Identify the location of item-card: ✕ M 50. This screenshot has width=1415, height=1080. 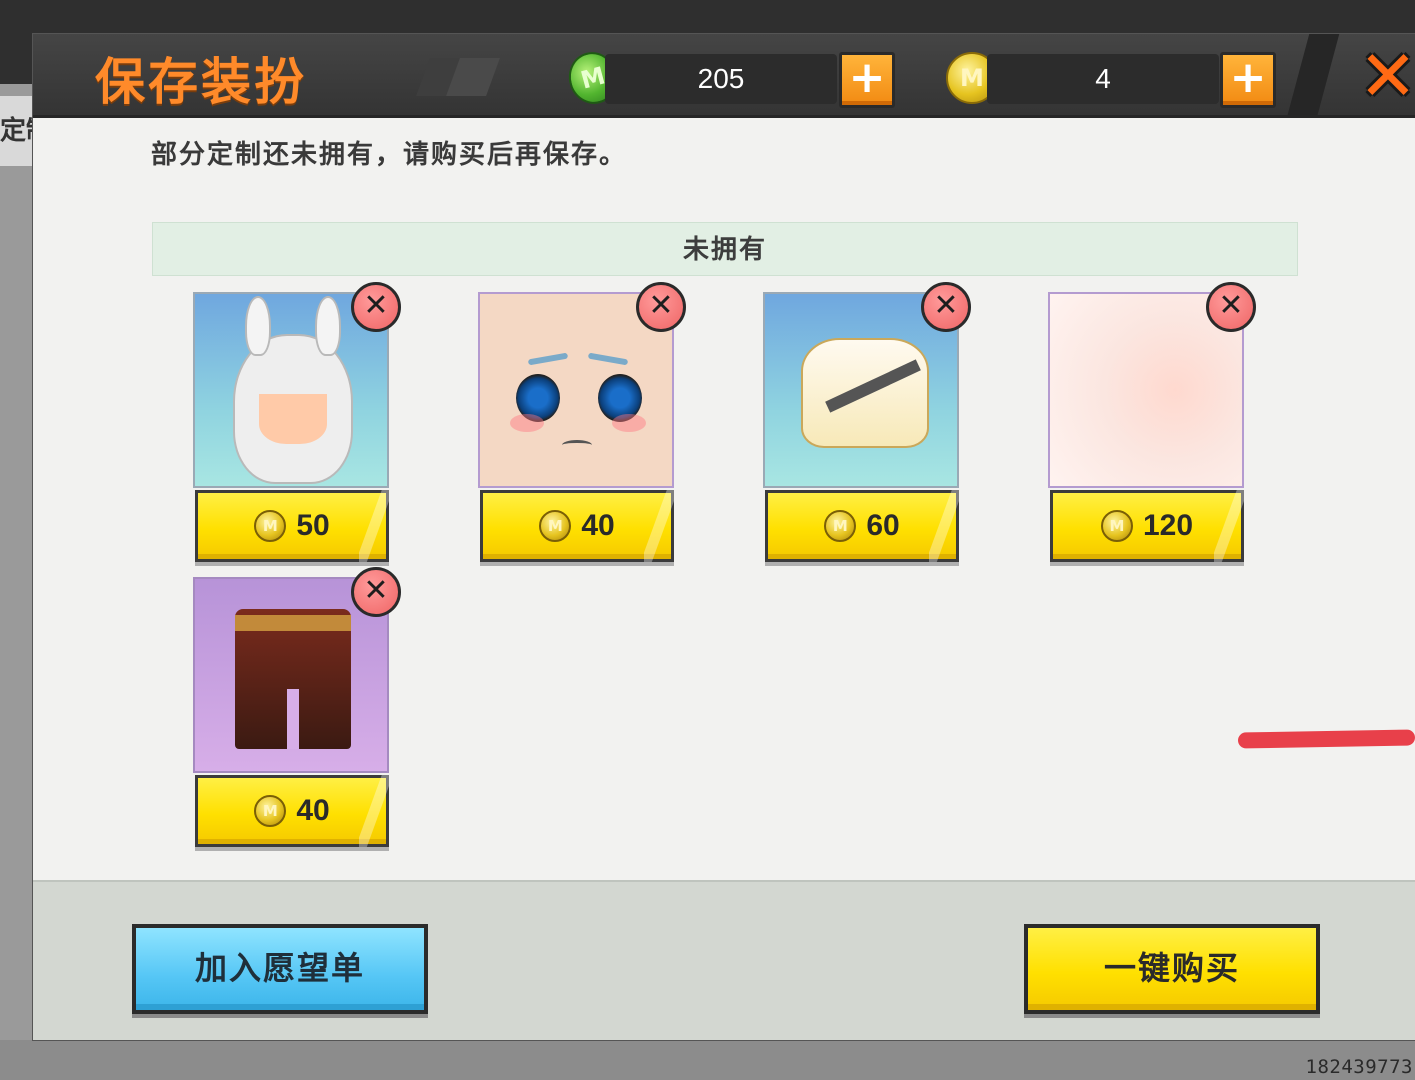
(297, 423).